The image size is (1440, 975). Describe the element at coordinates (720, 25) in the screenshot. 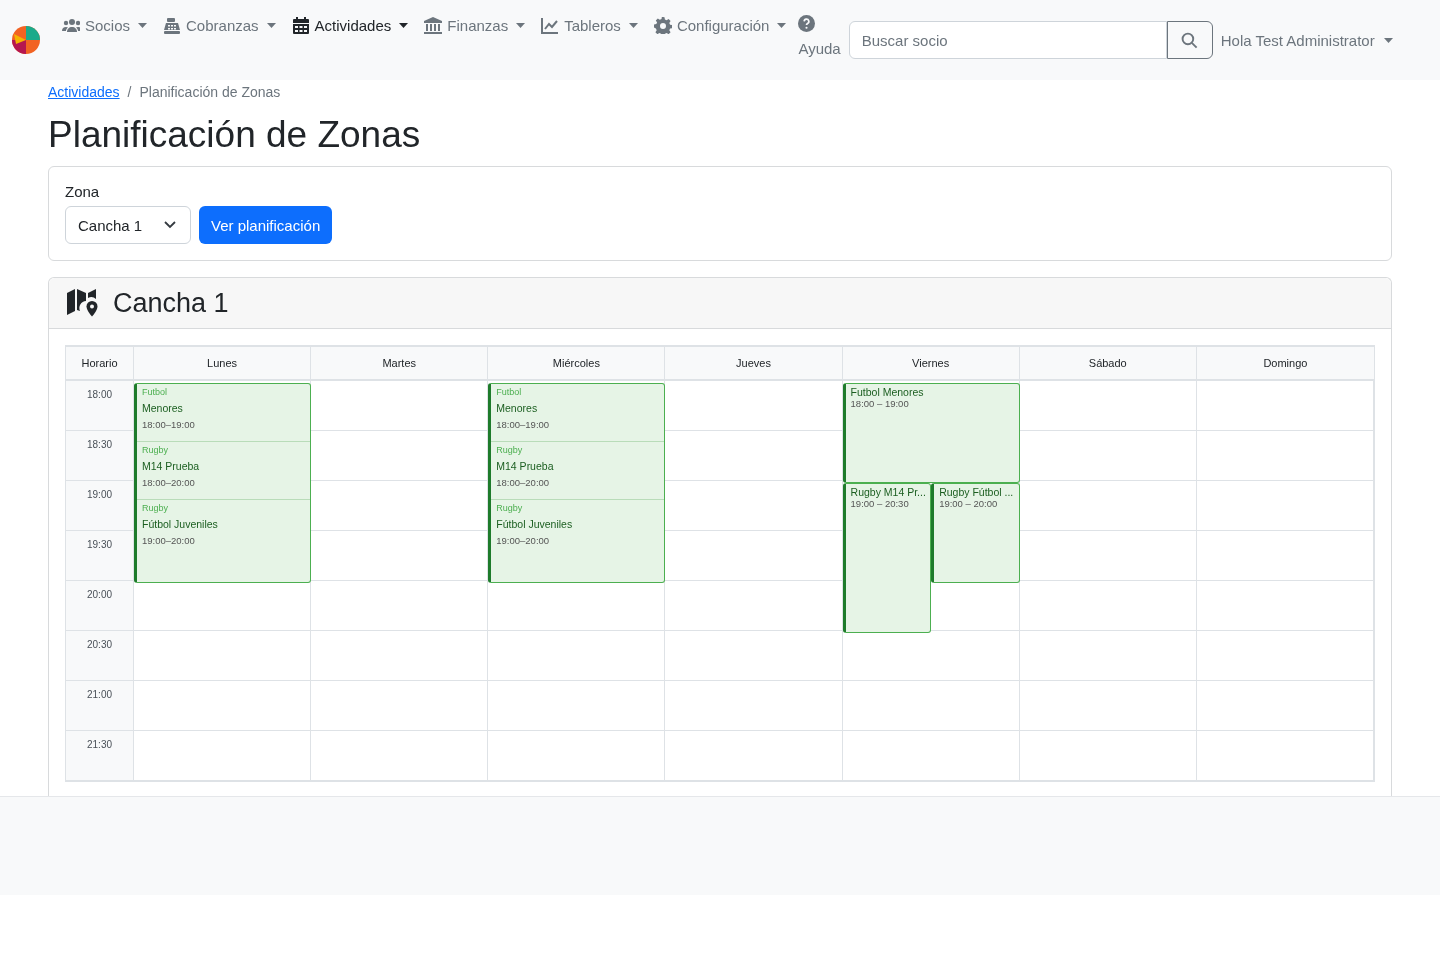

I see `nav-menu-item: Configuración` at that location.